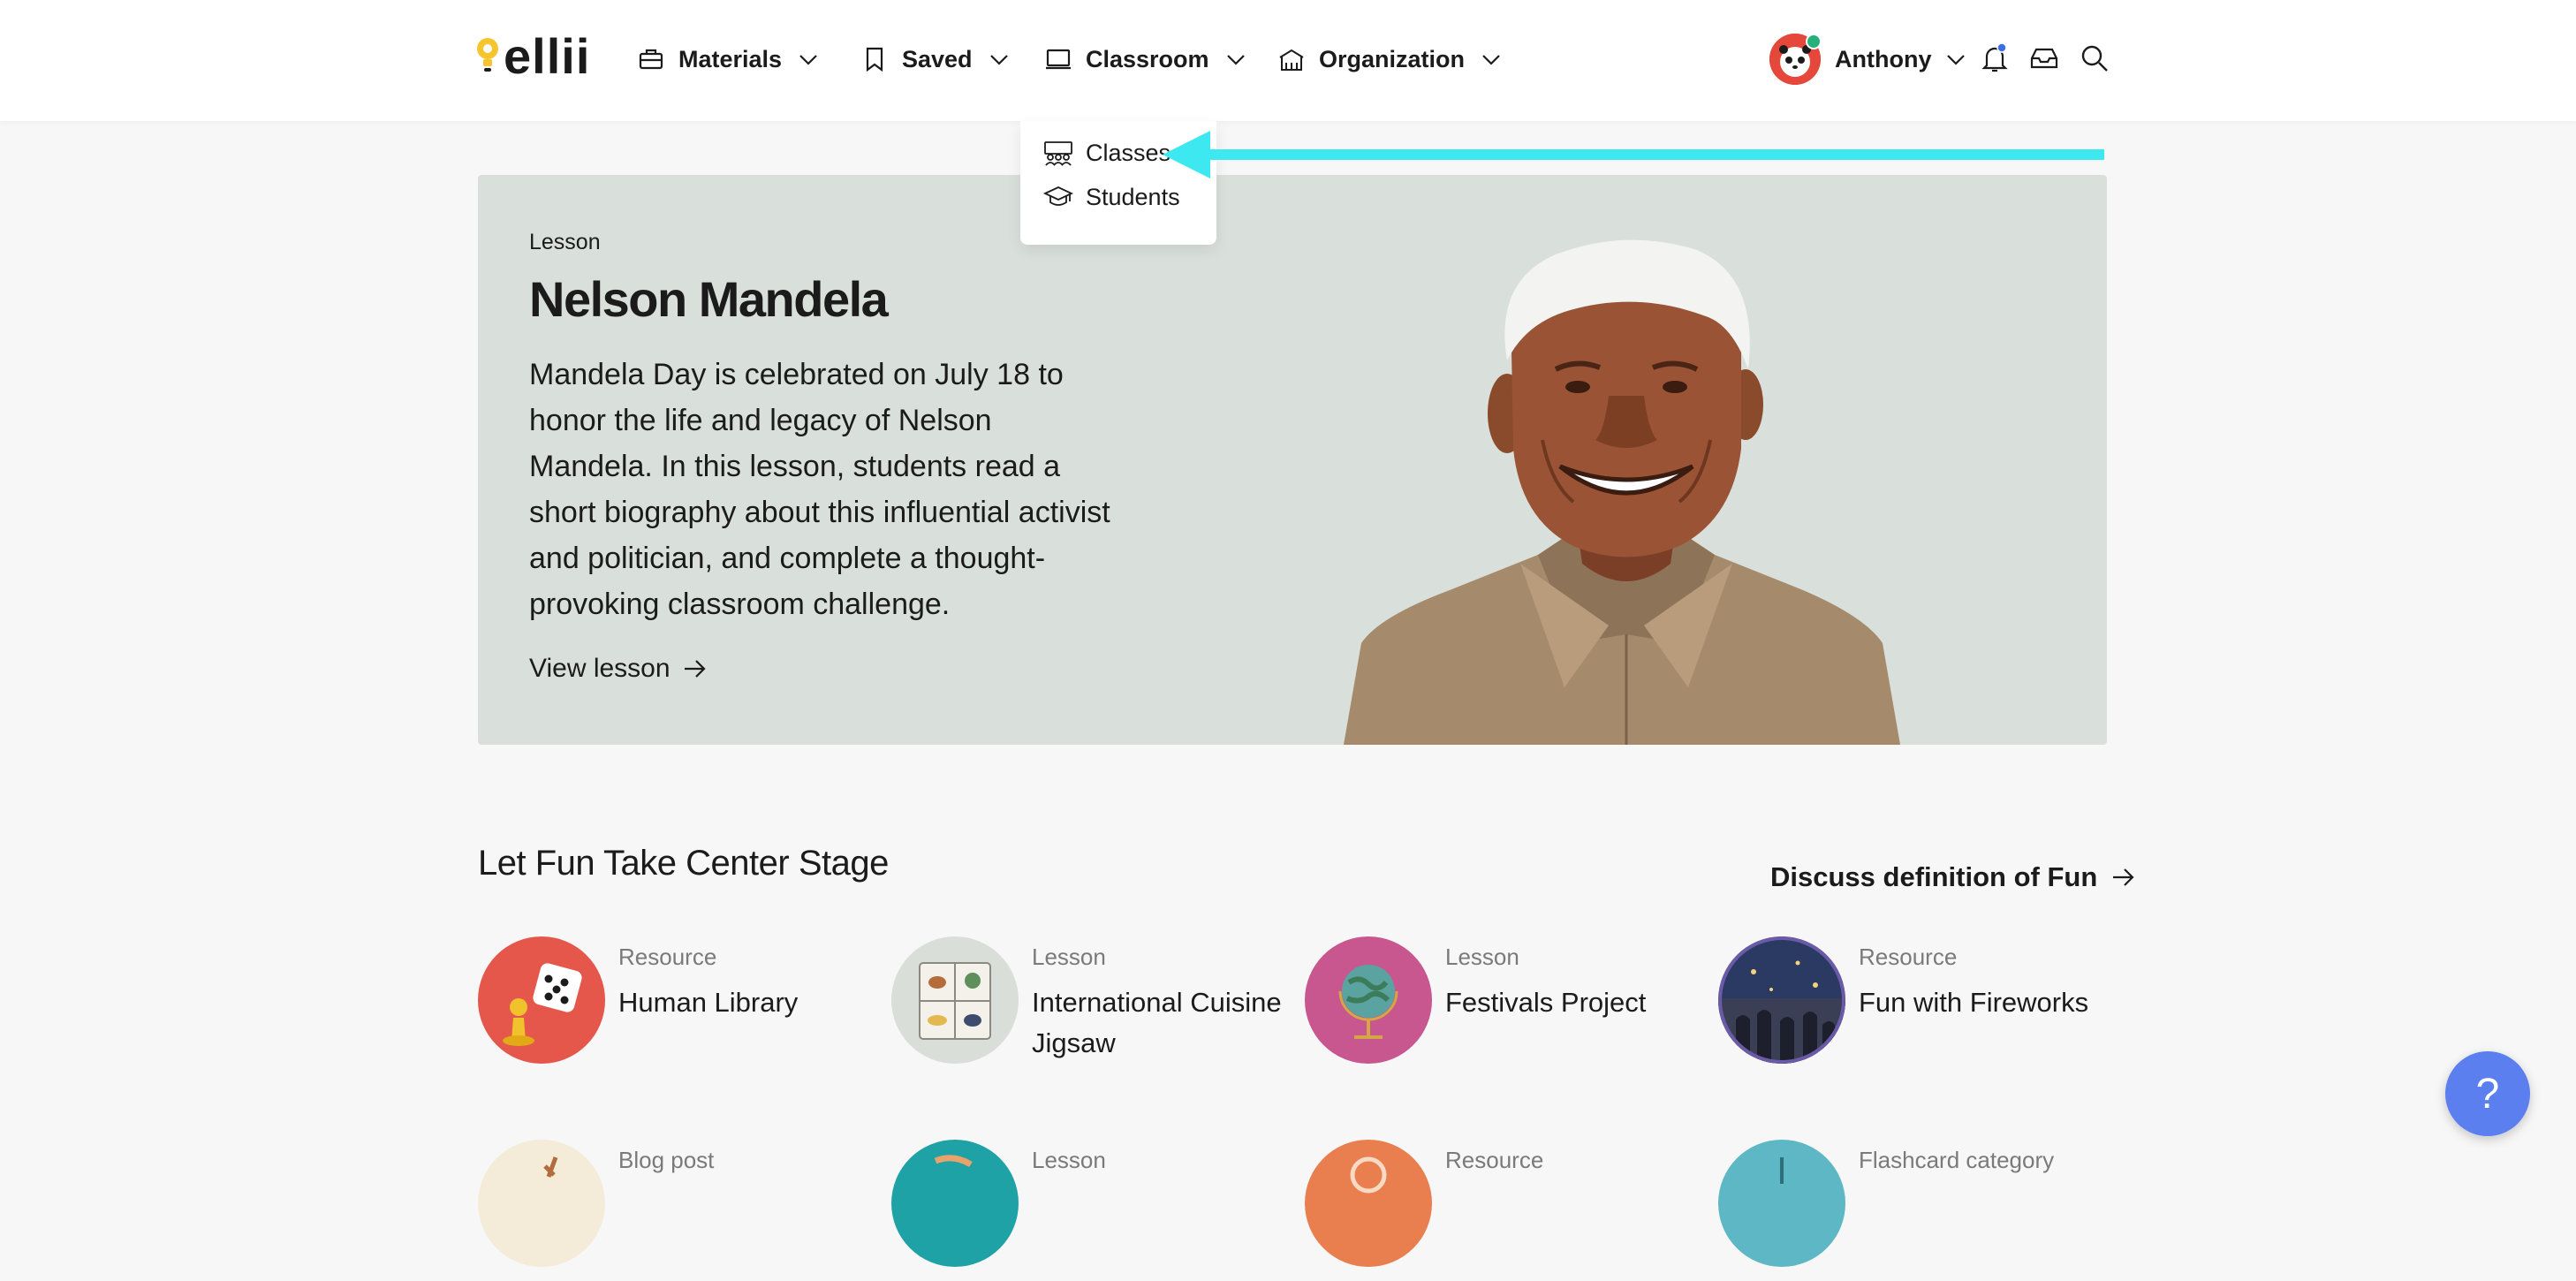 This screenshot has width=2576, height=1281. What do you see at coordinates (709, 299) in the screenshot?
I see `hero-title: Nelson Mandela` at bounding box center [709, 299].